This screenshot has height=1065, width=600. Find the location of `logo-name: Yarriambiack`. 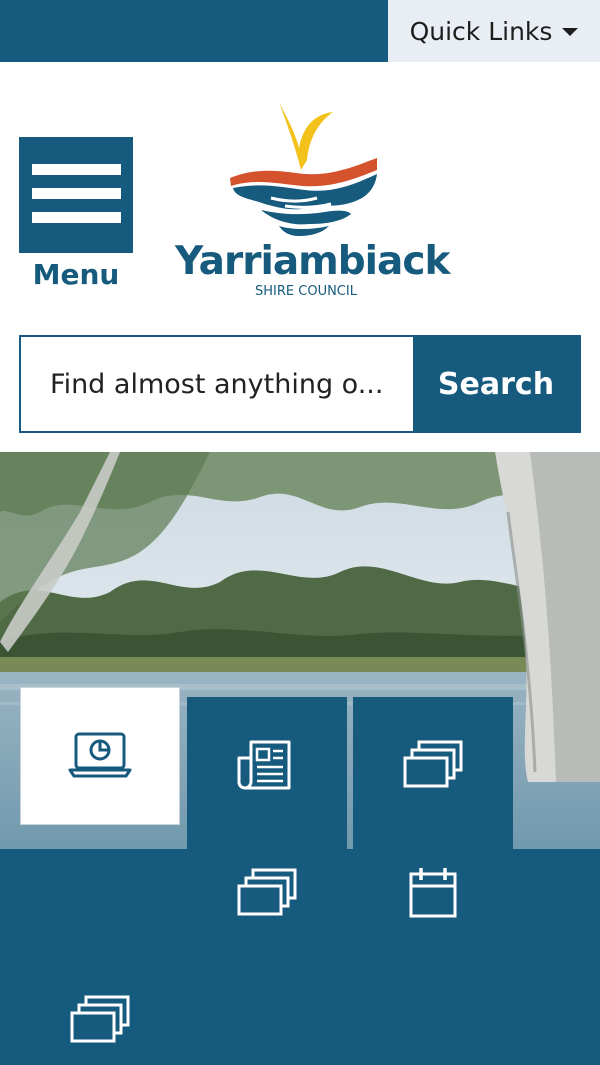

logo-name: Yarriambiack is located at coordinates (312, 261).